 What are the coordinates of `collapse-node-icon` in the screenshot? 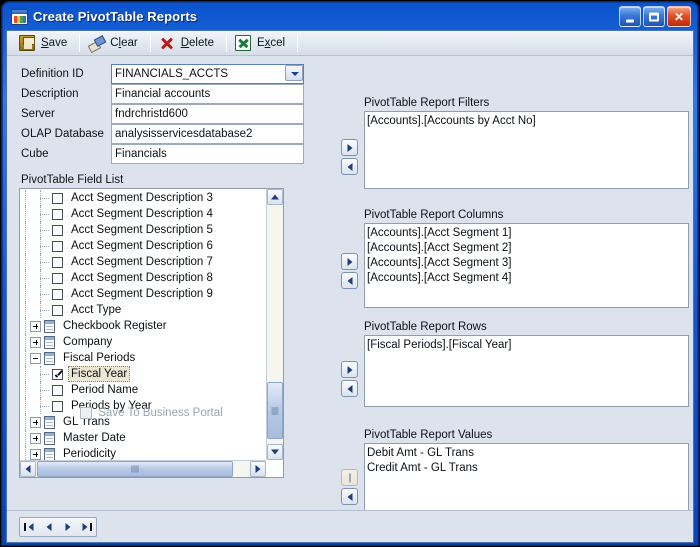 It's located at (35, 358).